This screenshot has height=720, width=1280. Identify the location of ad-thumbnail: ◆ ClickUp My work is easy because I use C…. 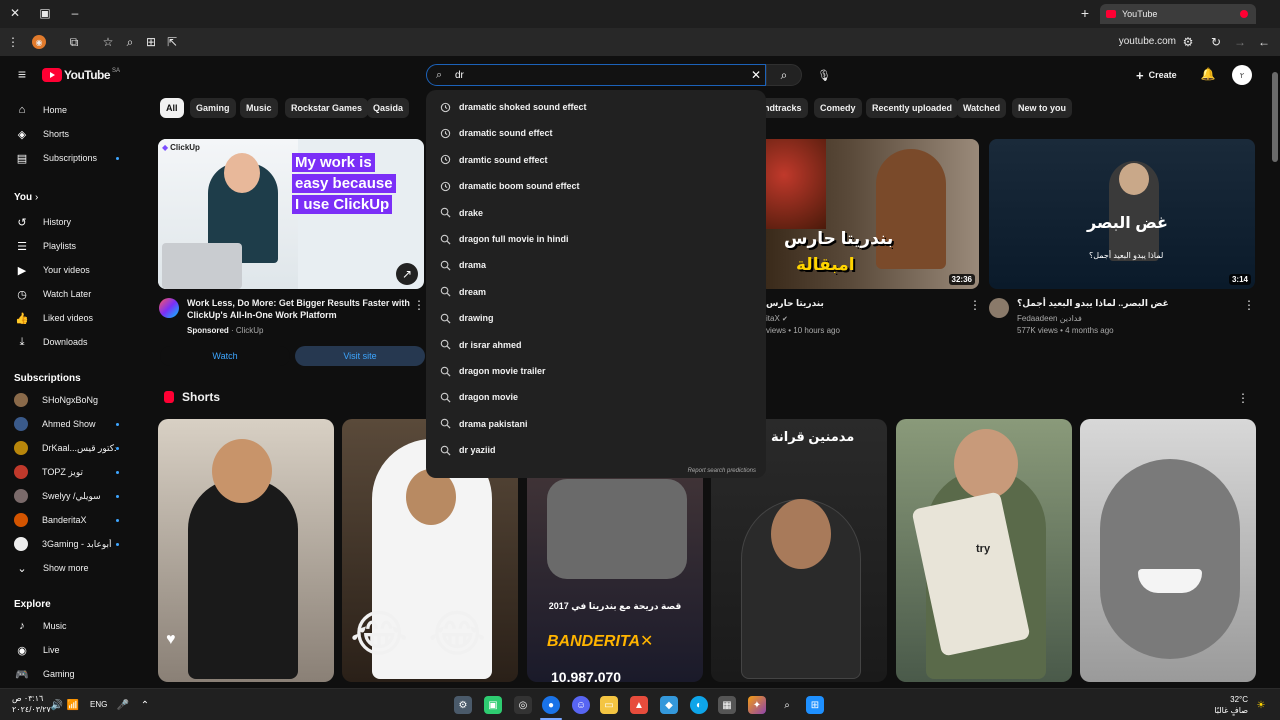
(291, 214).